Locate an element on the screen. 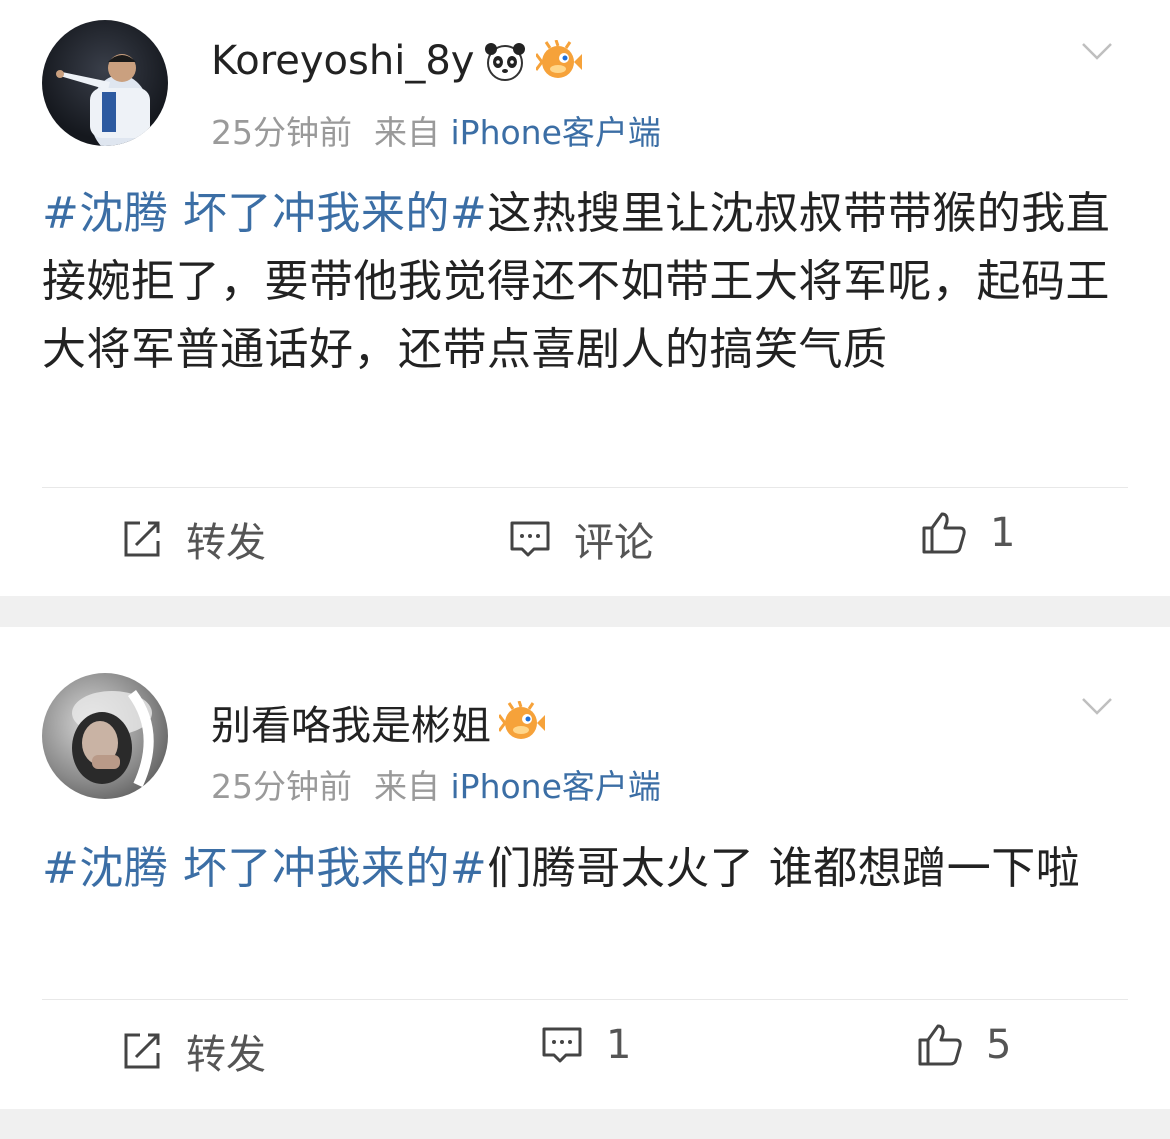 Image resolution: width=1170 pixels, height=1139 pixels. comment-label: 评论 is located at coordinates (614, 543).